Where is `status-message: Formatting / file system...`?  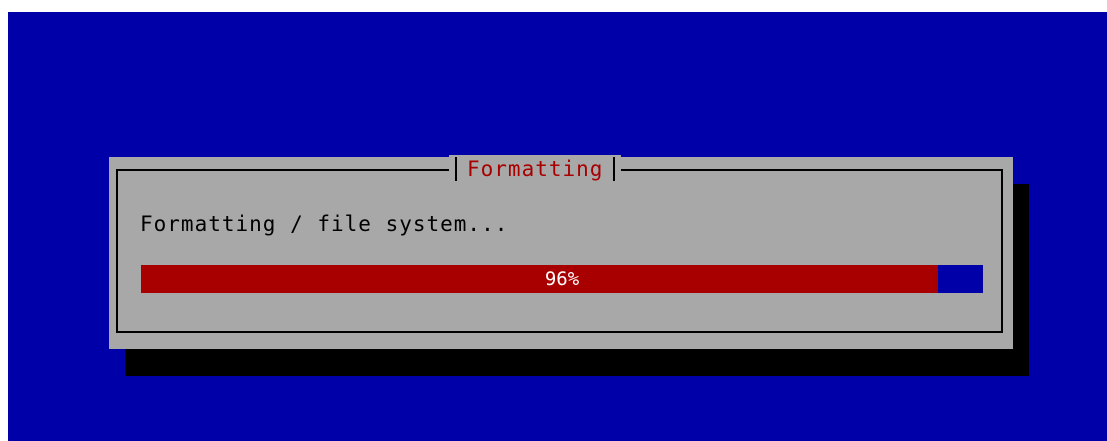 status-message: Formatting / file system... is located at coordinates (324, 224).